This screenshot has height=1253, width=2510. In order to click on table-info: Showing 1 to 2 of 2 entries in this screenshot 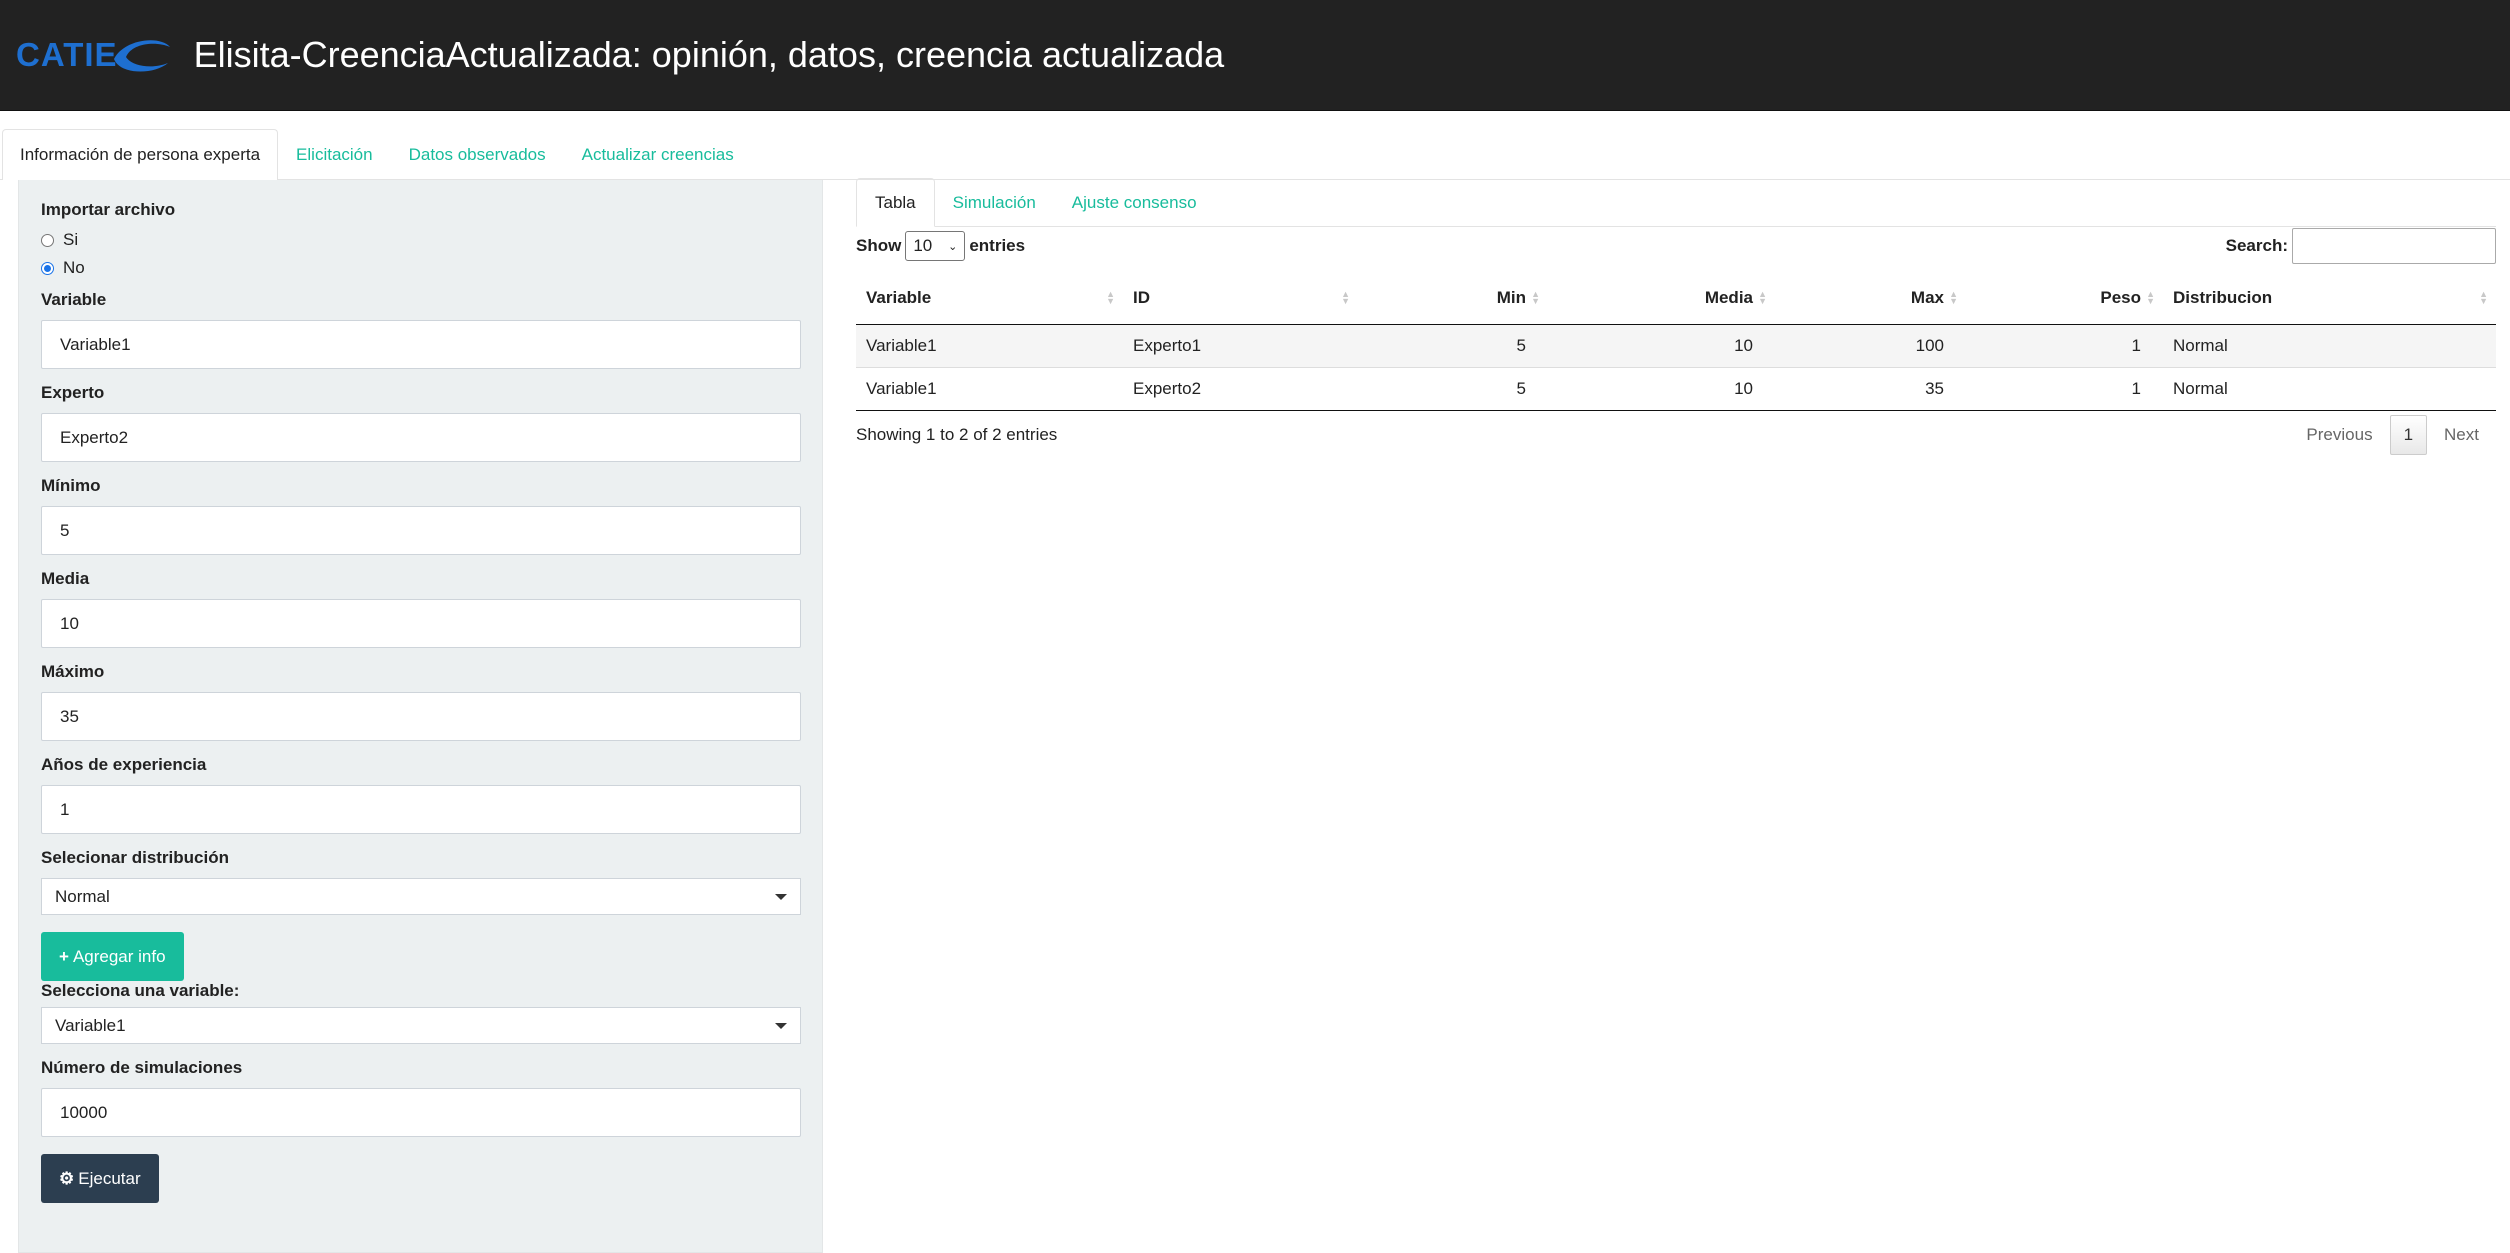, I will do `click(957, 434)`.